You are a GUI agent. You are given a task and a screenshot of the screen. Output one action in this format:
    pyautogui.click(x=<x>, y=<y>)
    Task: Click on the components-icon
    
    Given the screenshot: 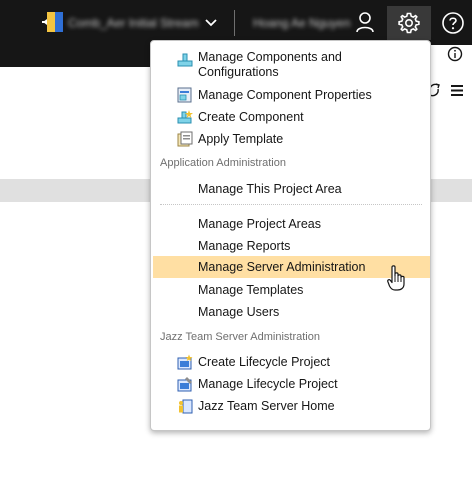 What is the action you would take?
    pyautogui.click(x=185, y=60)
    